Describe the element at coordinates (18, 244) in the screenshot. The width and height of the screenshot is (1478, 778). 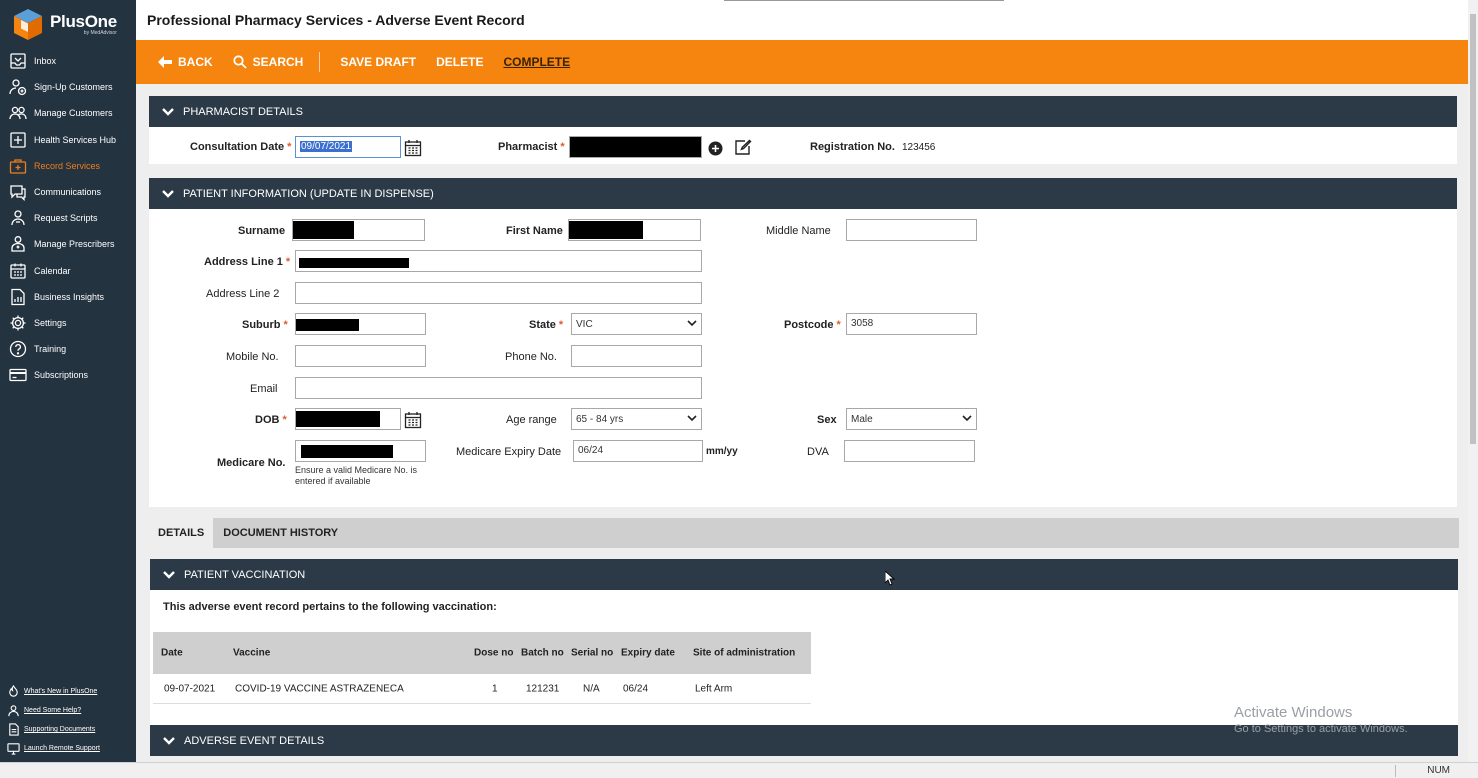
I see `prescriber-icon` at that location.